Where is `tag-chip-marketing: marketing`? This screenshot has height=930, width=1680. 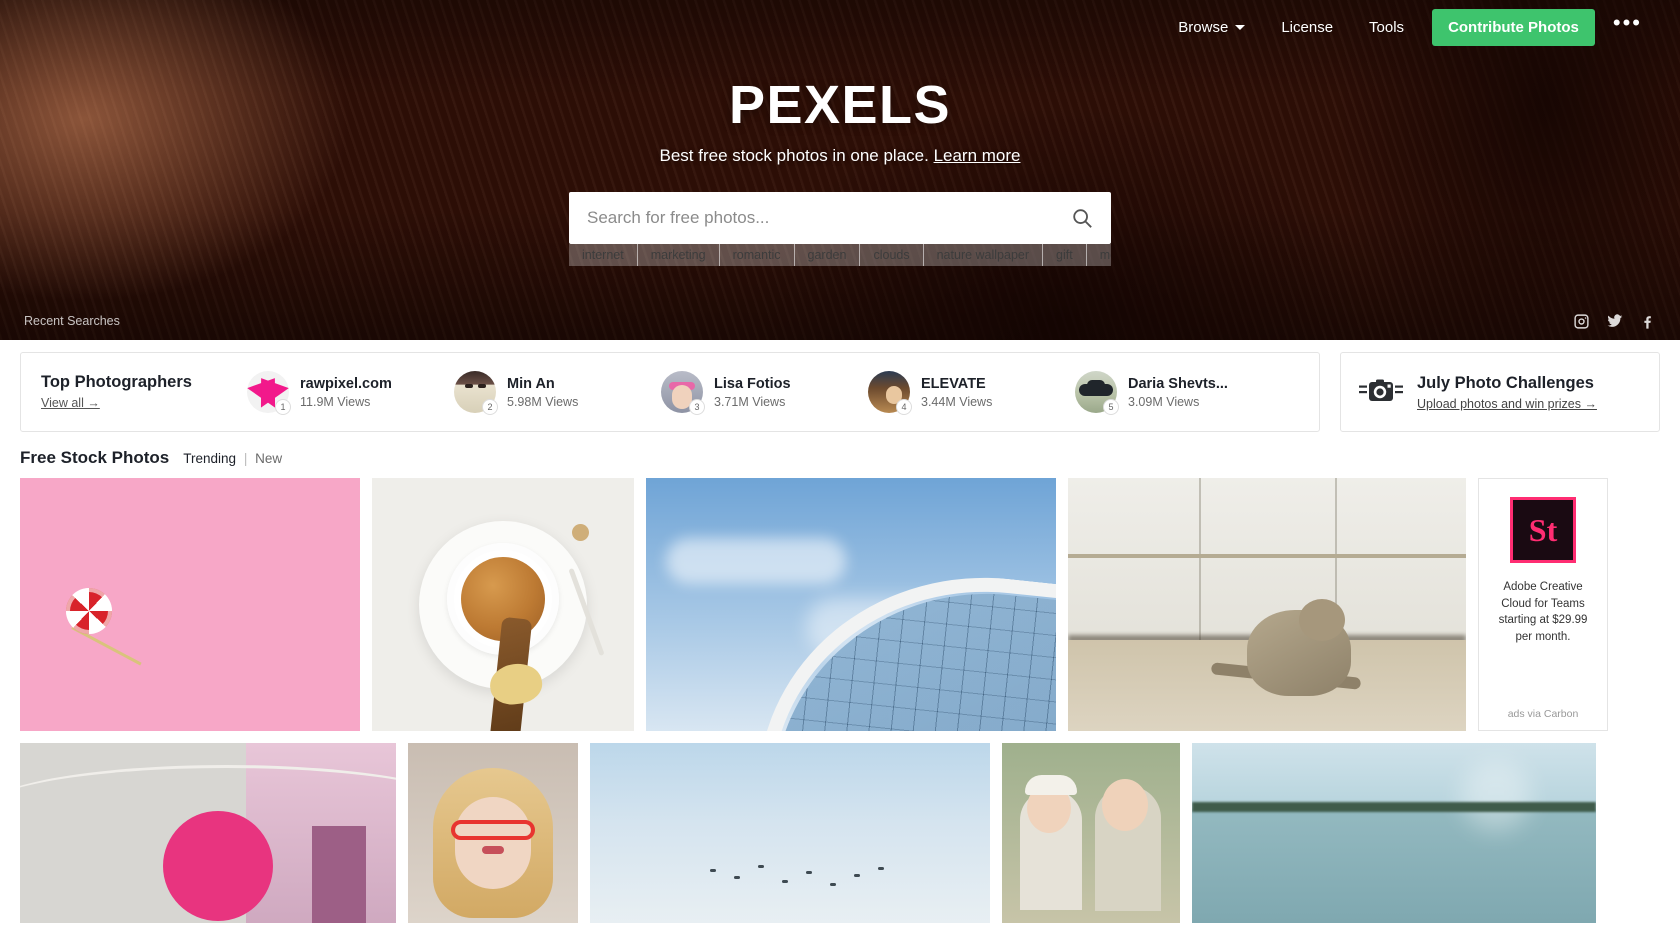
tag-chip-marketing: marketing is located at coordinates (679, 255).